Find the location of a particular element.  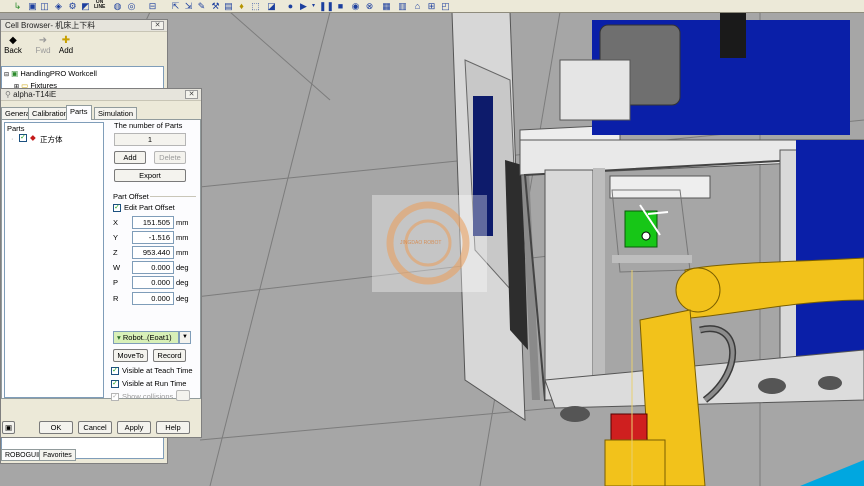

lock-button: ▣ is located at coordinates (8, 427).